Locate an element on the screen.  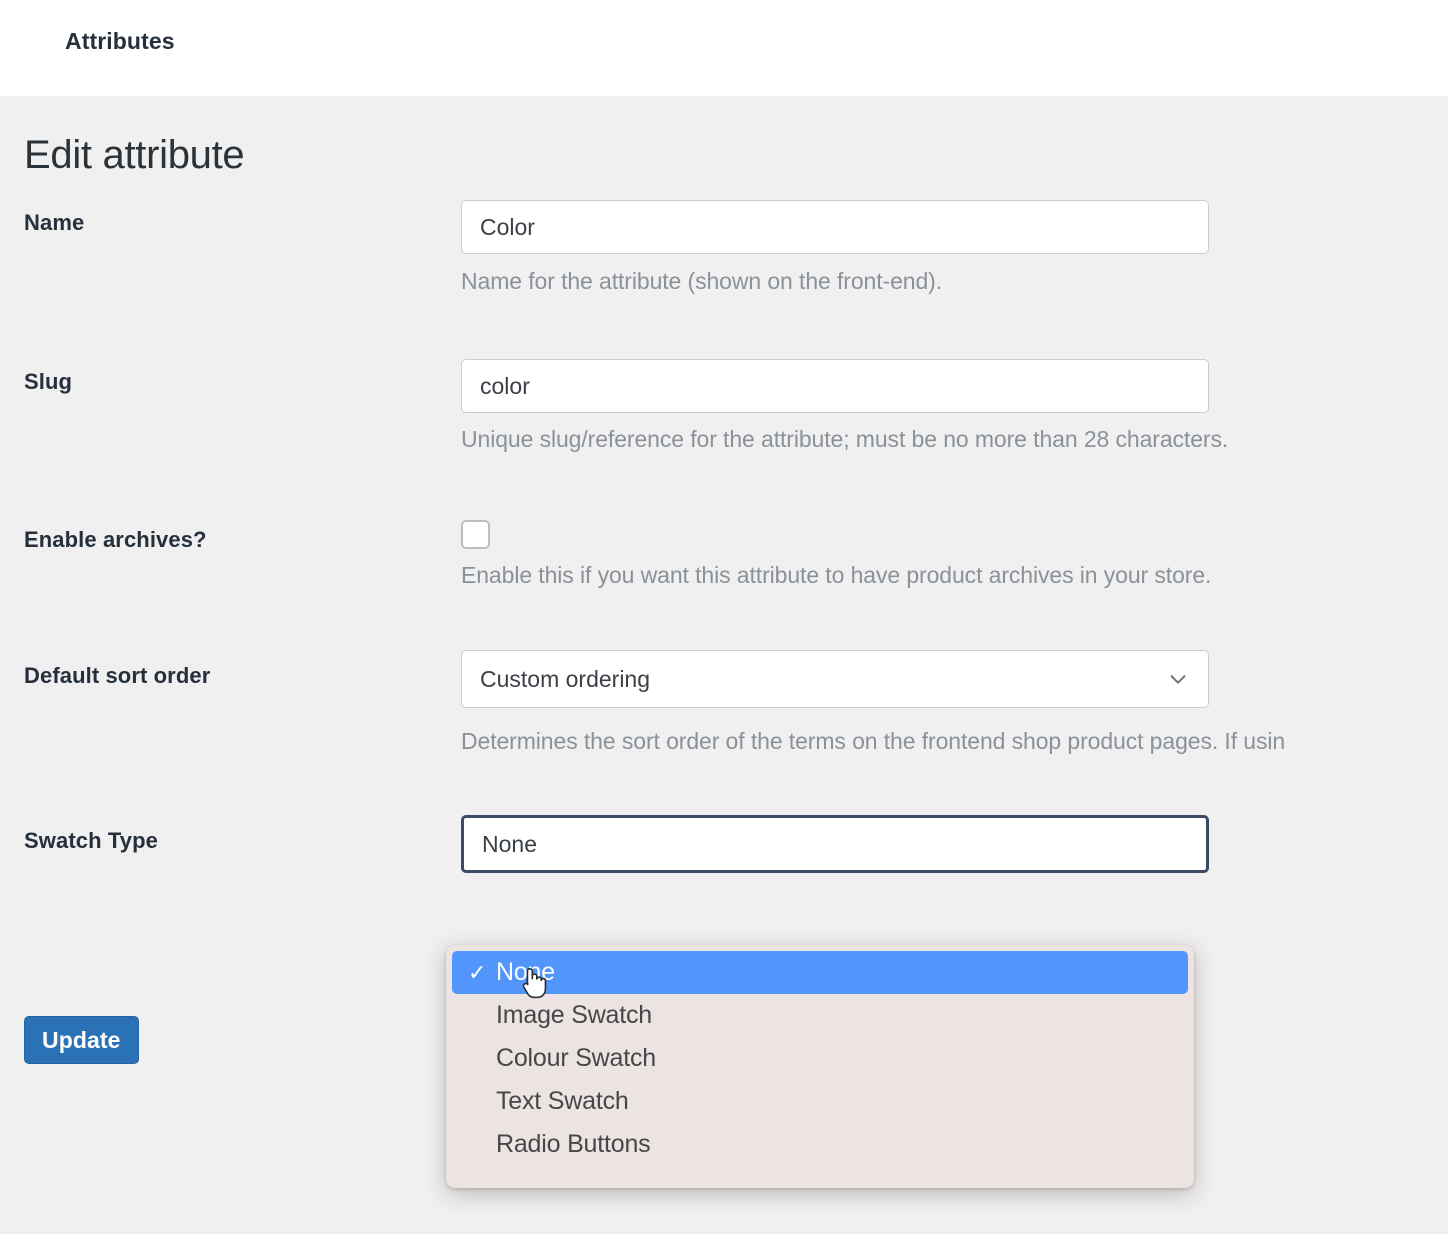
field-default-sort-order: Custom ordering is located at coordinates (835, 679).